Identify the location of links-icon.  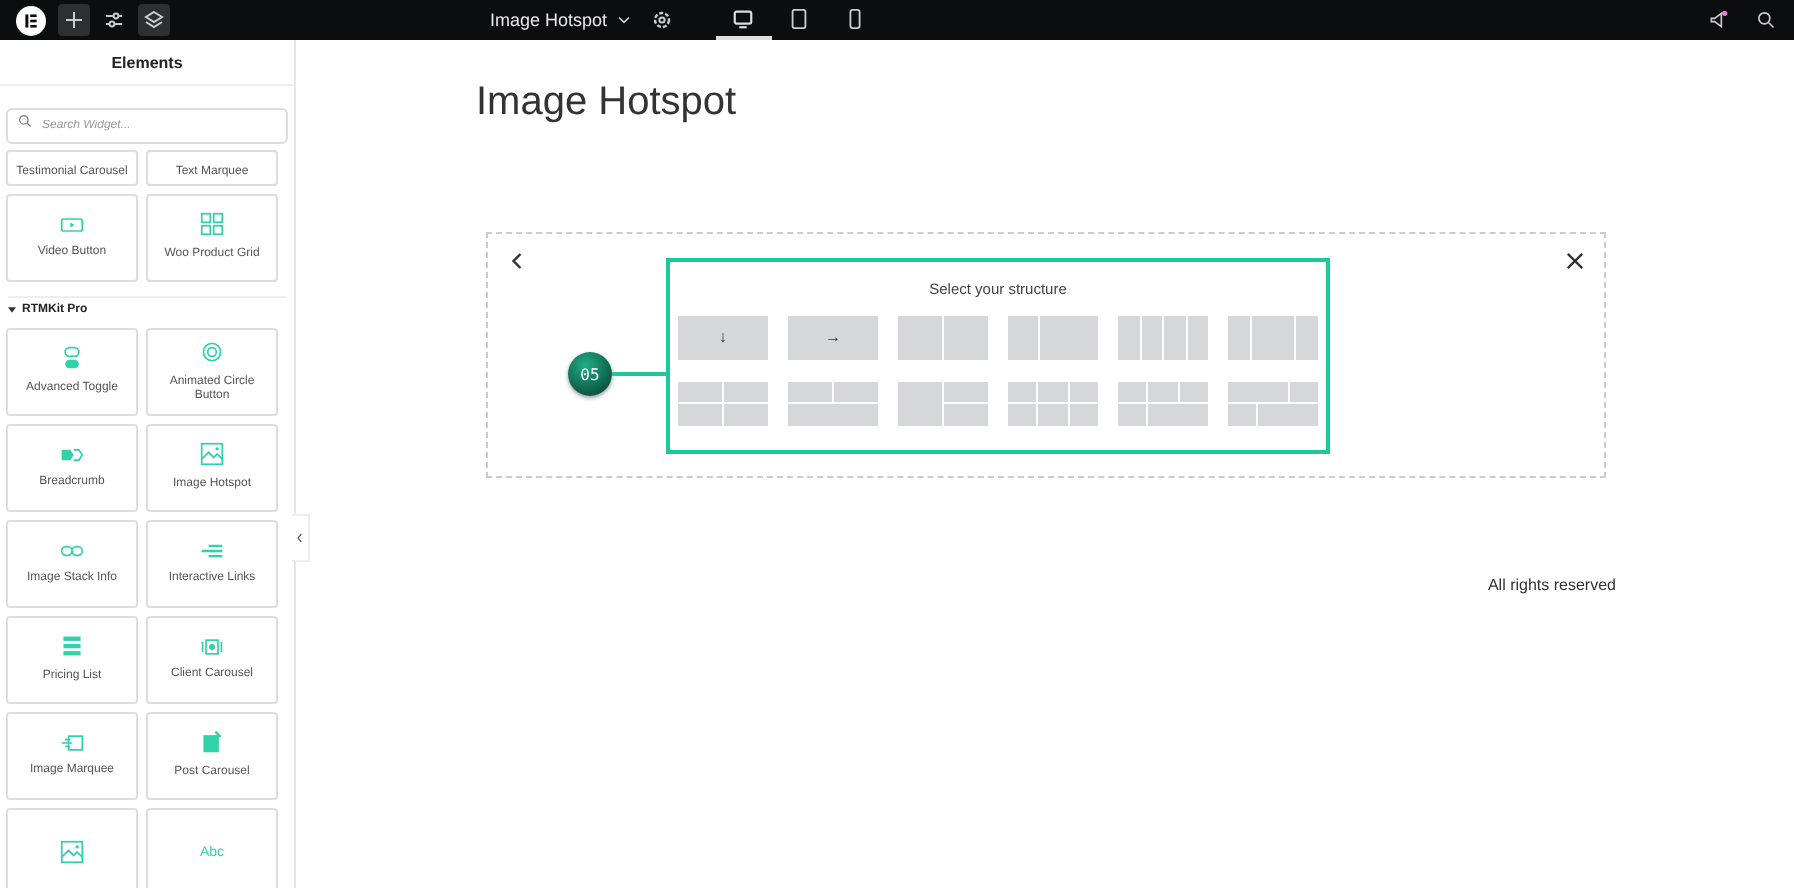
(212, 550).